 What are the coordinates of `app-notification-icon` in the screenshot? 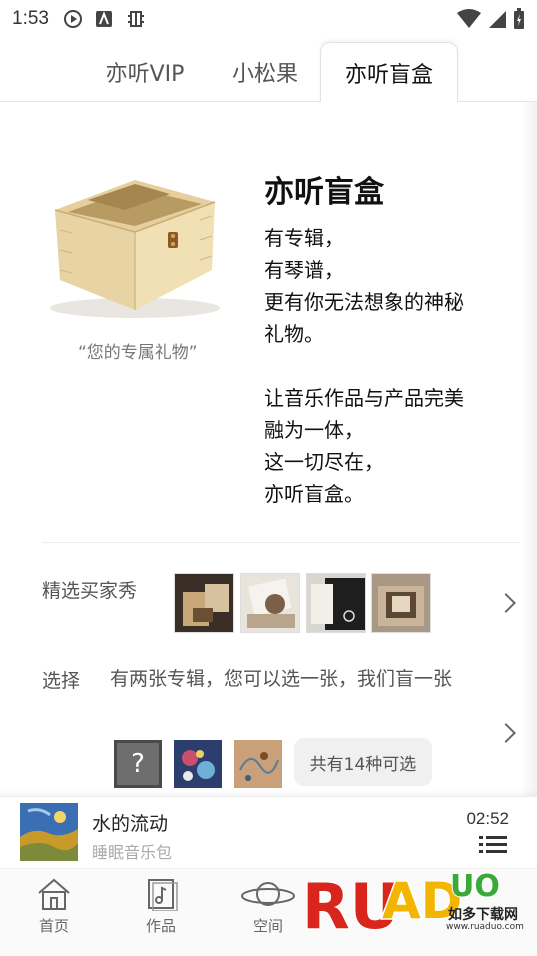 It's located at (103, 19).